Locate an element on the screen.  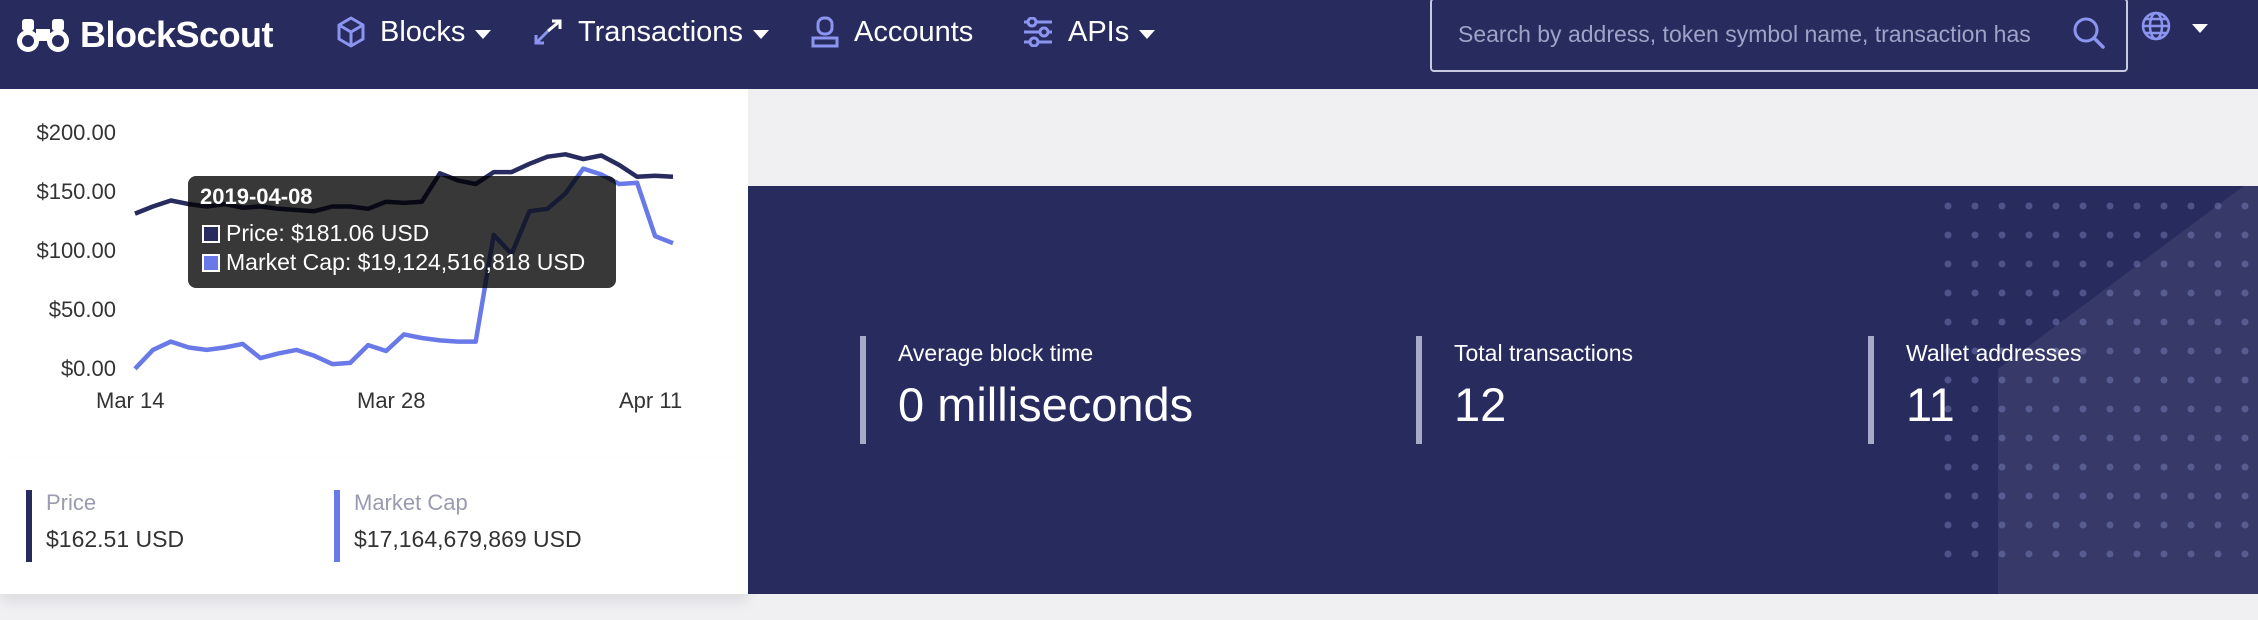
stat-average-block-time: Average block time 0 milliseconds is located at coordinates (1027, 390).